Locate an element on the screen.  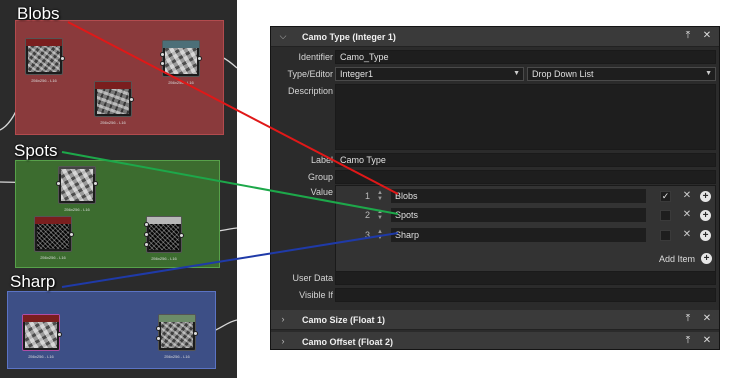
section-camo-offset: › Camo Offset (Float 2) ⤒ ✕ is located at coordinates (495, 340).